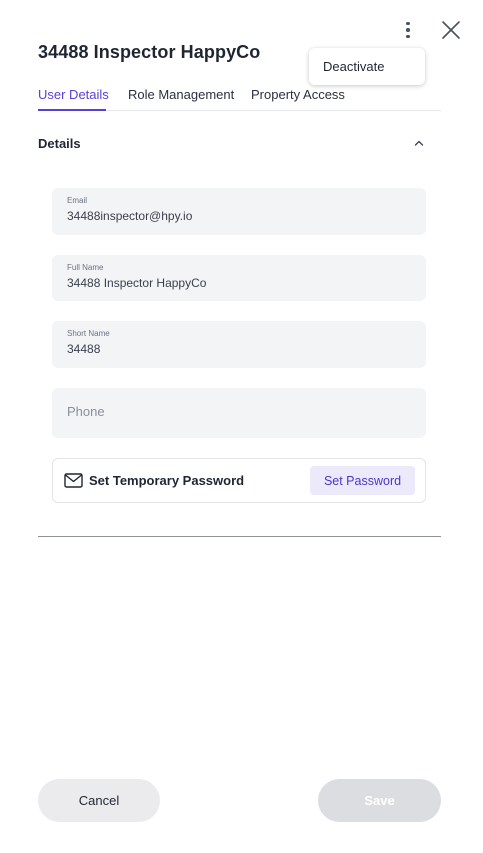  Describe the element at coordinates (167, 480) in the screenshot. I see `temporary-password-label: Set Temporary Password` at that location.